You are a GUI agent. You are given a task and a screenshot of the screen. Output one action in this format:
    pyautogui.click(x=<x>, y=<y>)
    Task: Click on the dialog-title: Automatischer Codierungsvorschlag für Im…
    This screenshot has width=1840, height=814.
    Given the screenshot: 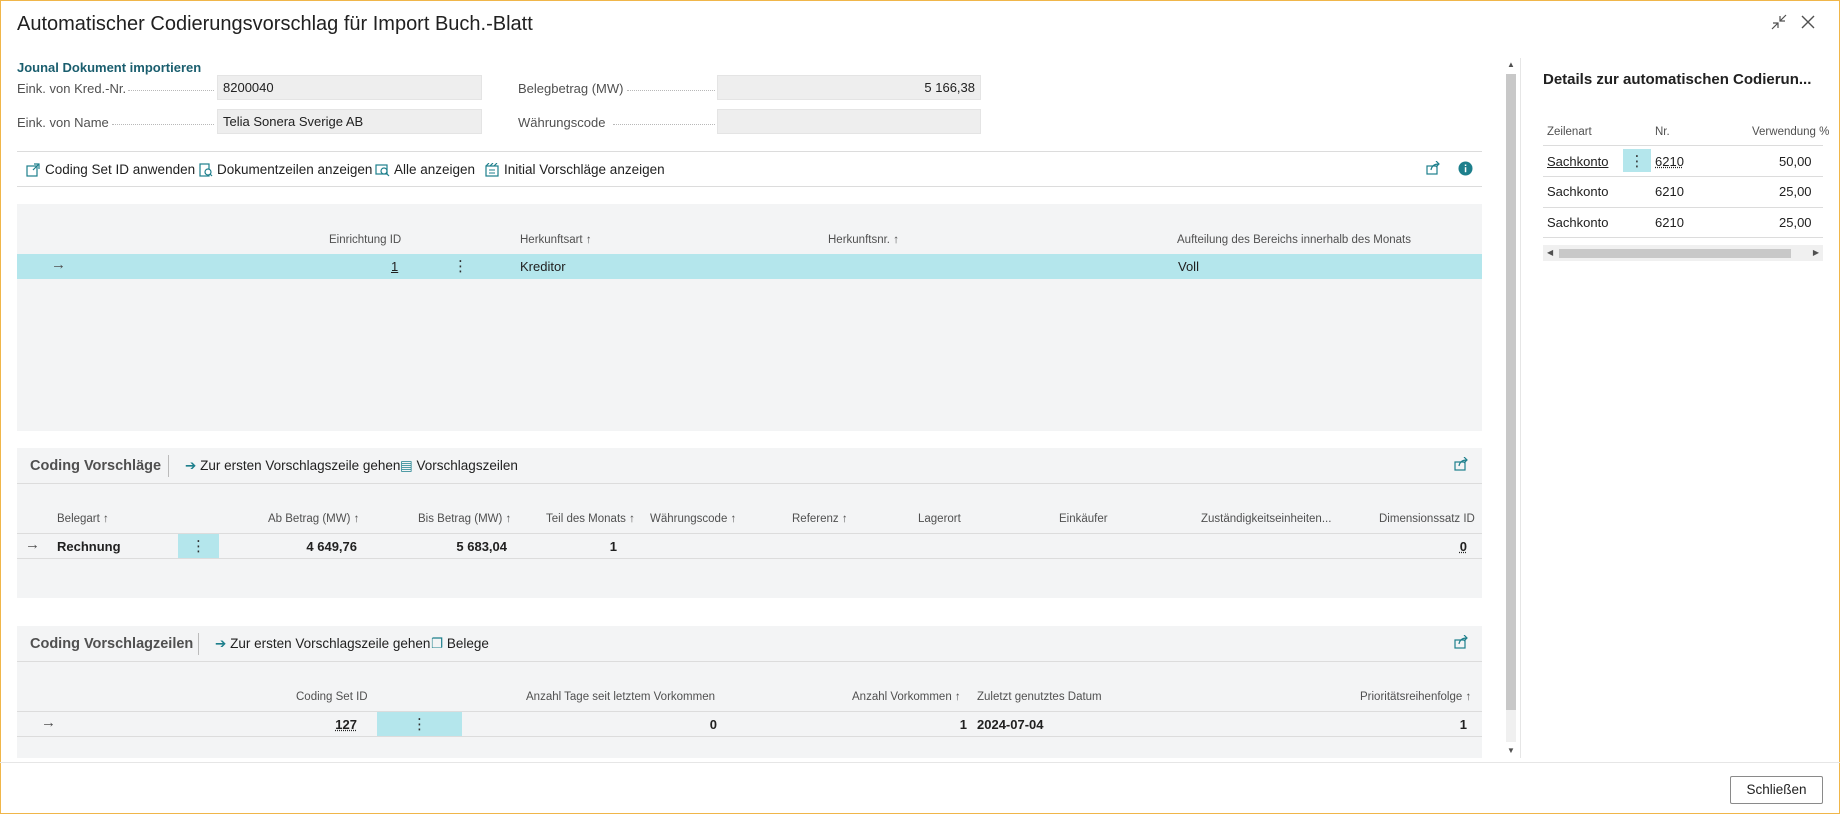 What is the action you would take?
    pyautogui.click(x=275, y=24)
    